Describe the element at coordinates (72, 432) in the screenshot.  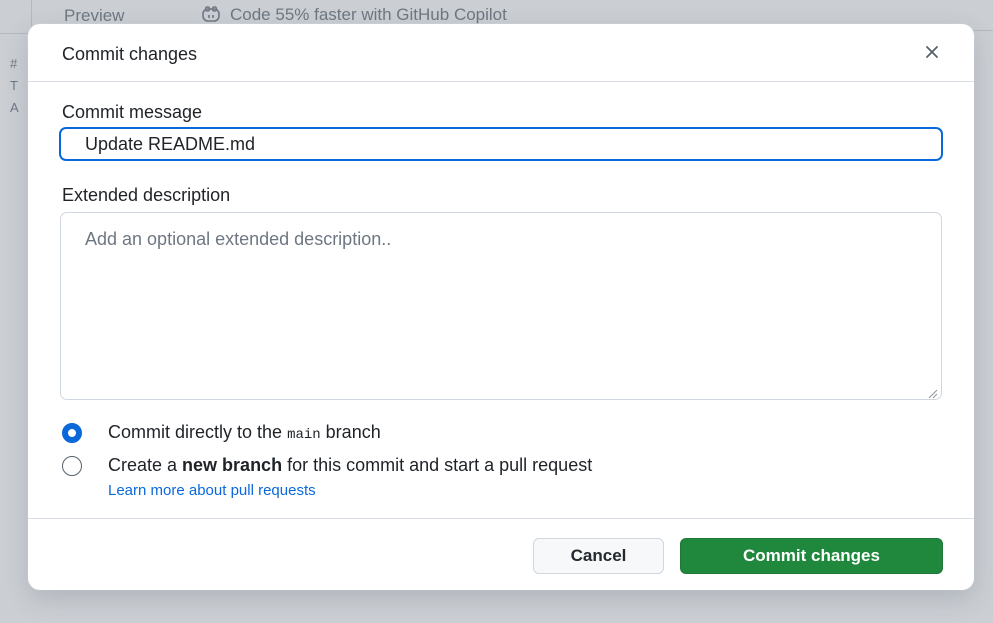
I see `commit-direct-radio` at that location.